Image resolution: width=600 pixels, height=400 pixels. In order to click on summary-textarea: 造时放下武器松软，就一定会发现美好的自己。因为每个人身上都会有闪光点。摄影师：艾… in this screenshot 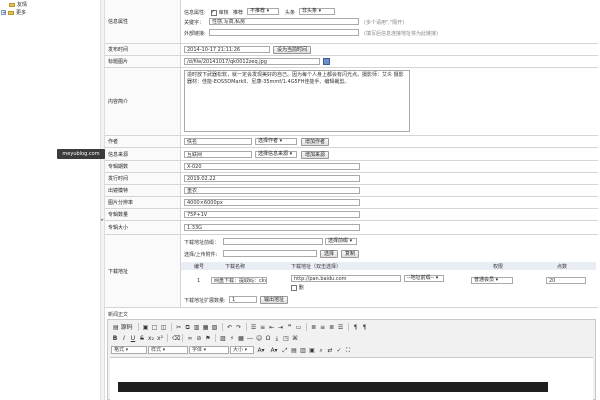, I will do `click(297, 101)`.